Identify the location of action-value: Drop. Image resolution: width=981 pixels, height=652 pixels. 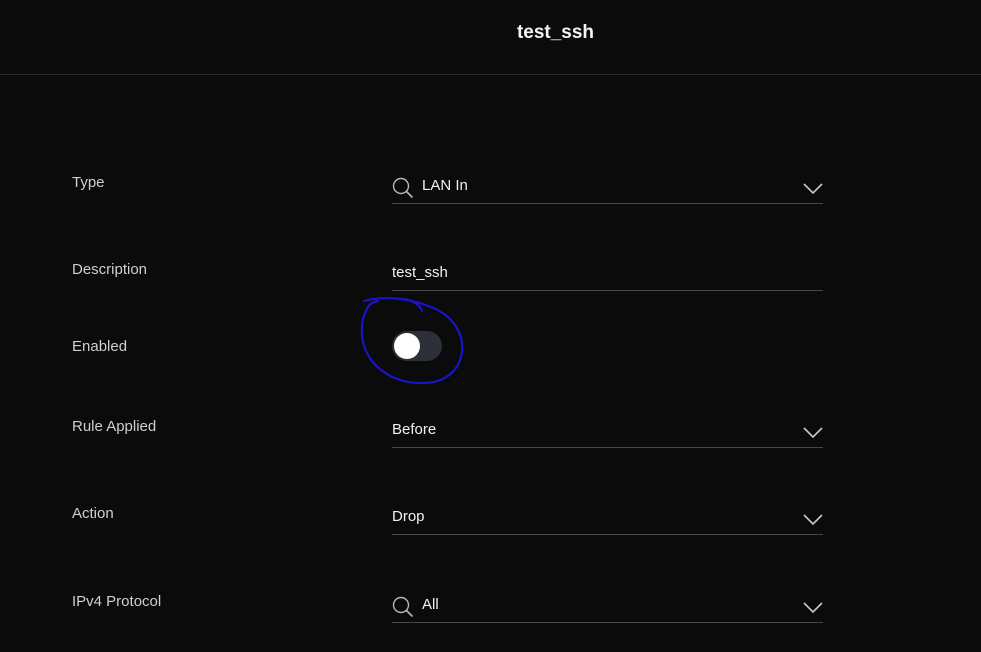
(408, 516).